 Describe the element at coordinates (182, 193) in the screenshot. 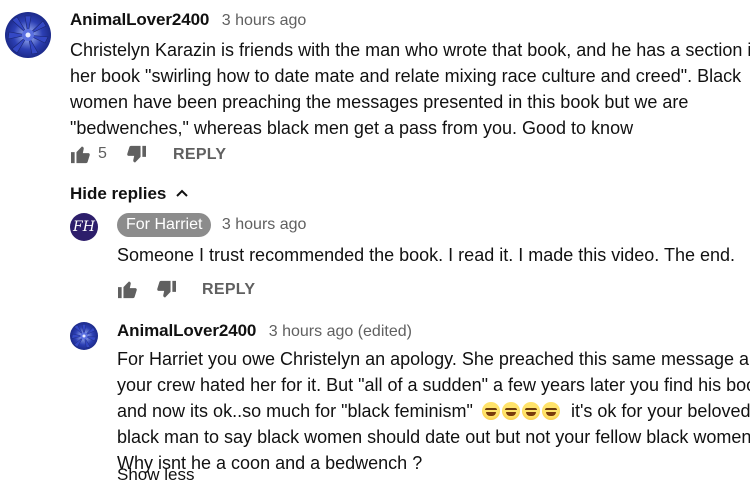

I see `chevron-up-icon` at that location.